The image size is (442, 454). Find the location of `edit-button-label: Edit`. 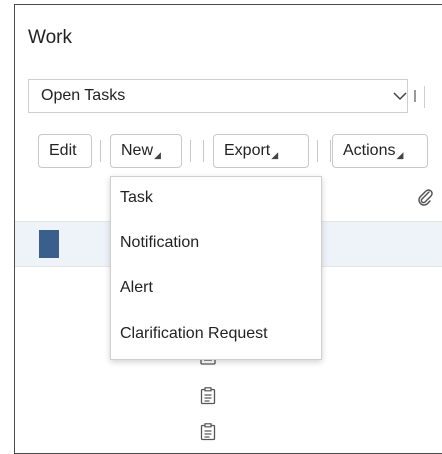

edit-button-label: Edit is located at coordinates (63, 150).